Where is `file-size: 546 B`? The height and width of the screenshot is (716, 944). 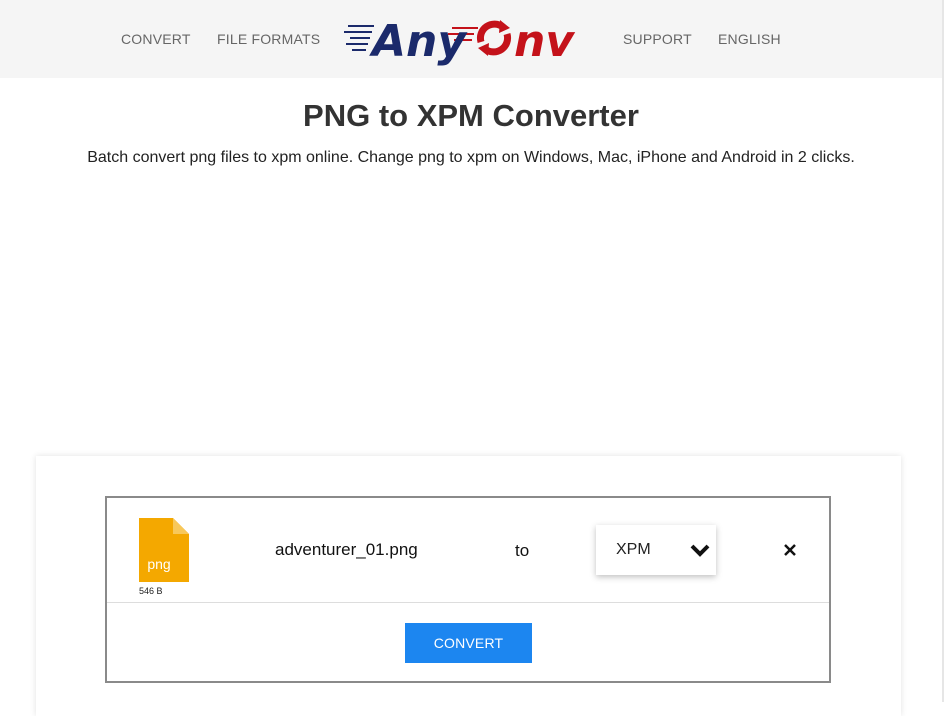 file-size: 546 B is located at coordinates (151, 591).